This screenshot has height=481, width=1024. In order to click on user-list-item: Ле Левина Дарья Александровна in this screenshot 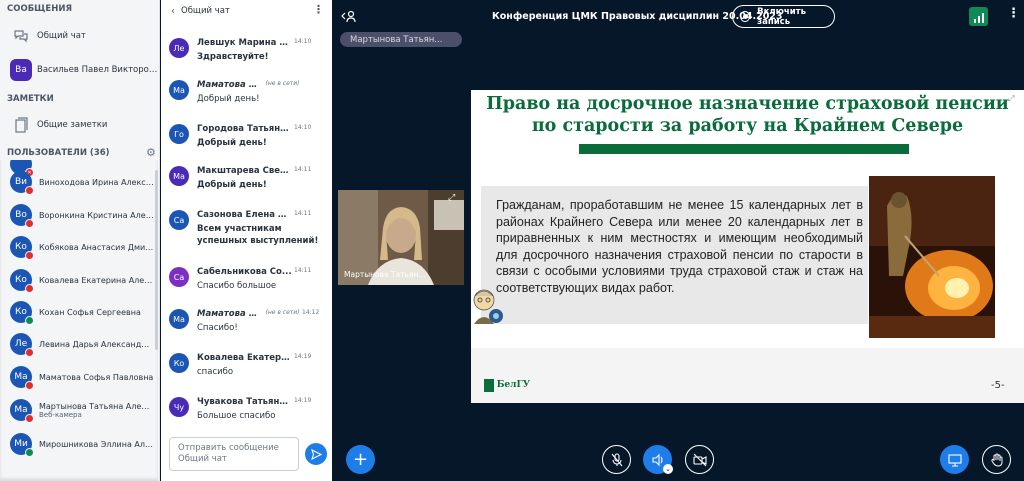, I will do `click(79, 344)`.